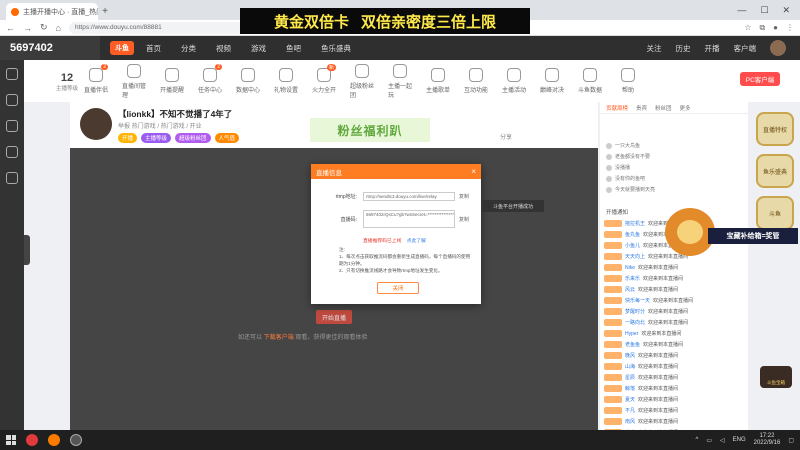 This screenshot has width=800, height=450. Describe the element at coordinates (409, 219) in the screenshot. I see `stream-code-input: 5697402rQsCu?gb?wsSecret=***************` at that location.